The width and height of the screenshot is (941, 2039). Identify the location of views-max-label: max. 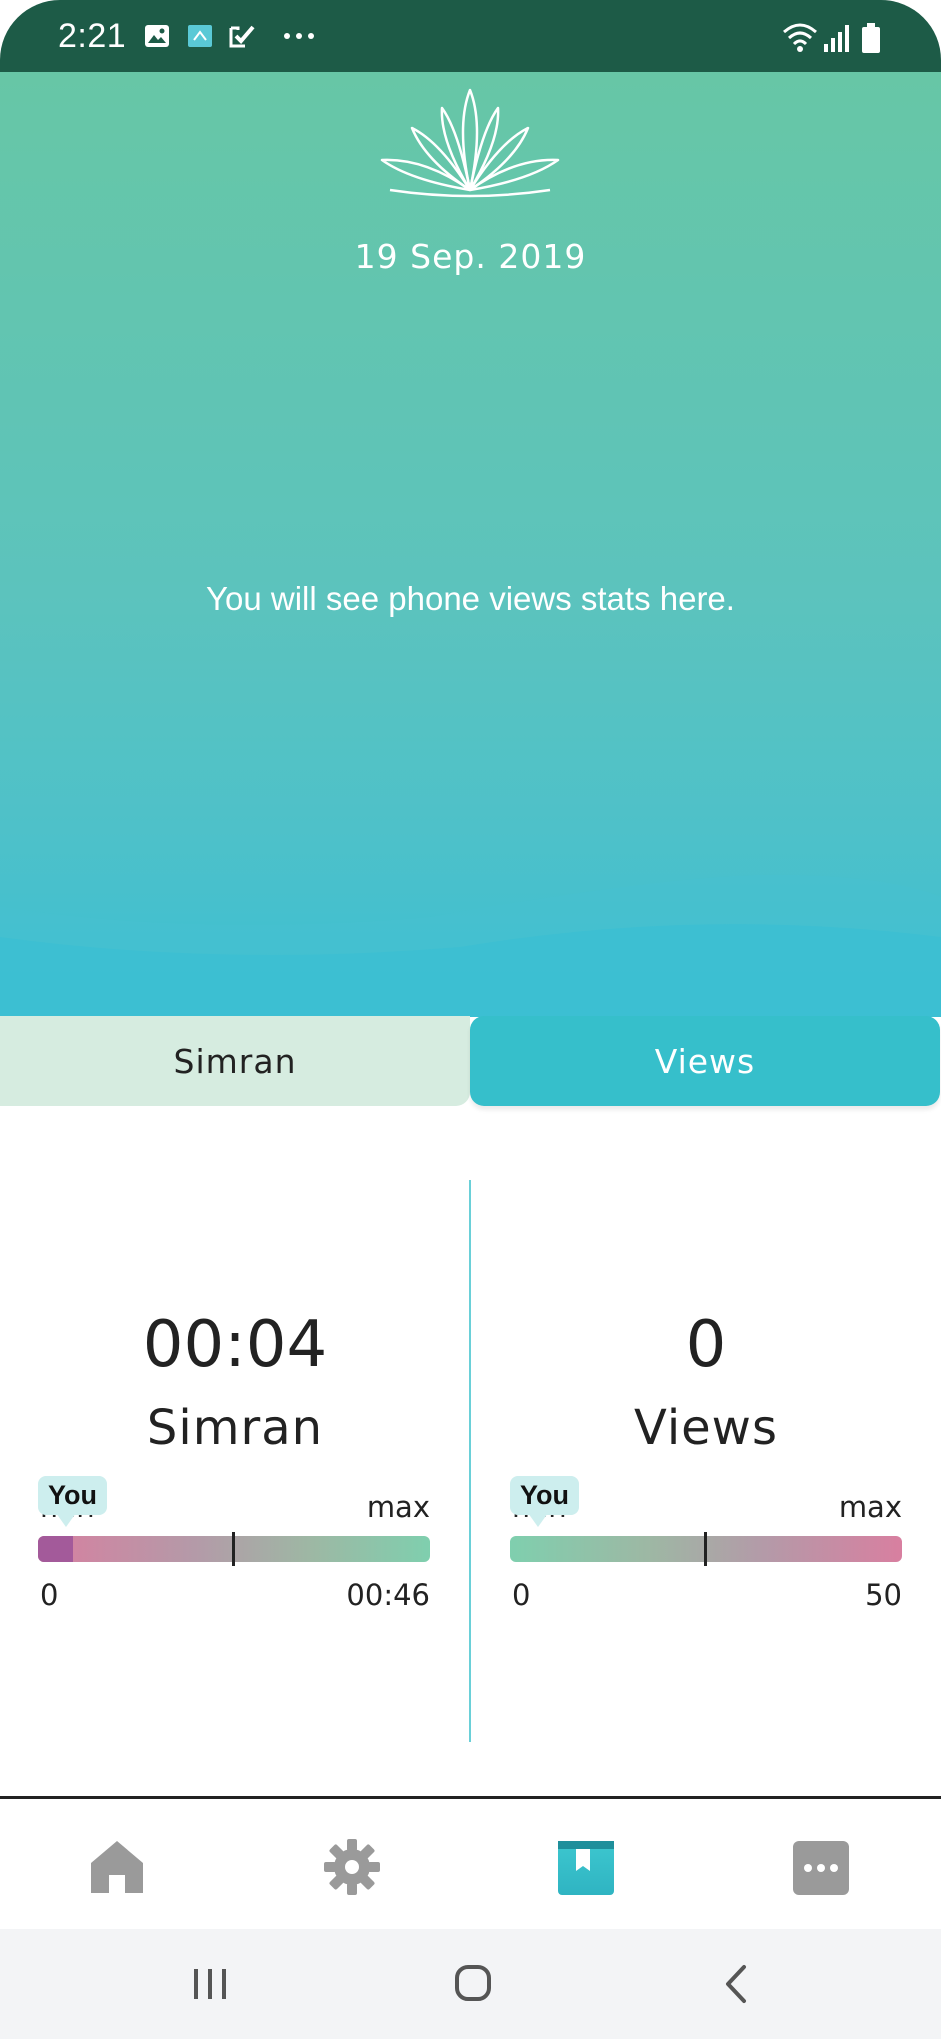
(870, 1507).